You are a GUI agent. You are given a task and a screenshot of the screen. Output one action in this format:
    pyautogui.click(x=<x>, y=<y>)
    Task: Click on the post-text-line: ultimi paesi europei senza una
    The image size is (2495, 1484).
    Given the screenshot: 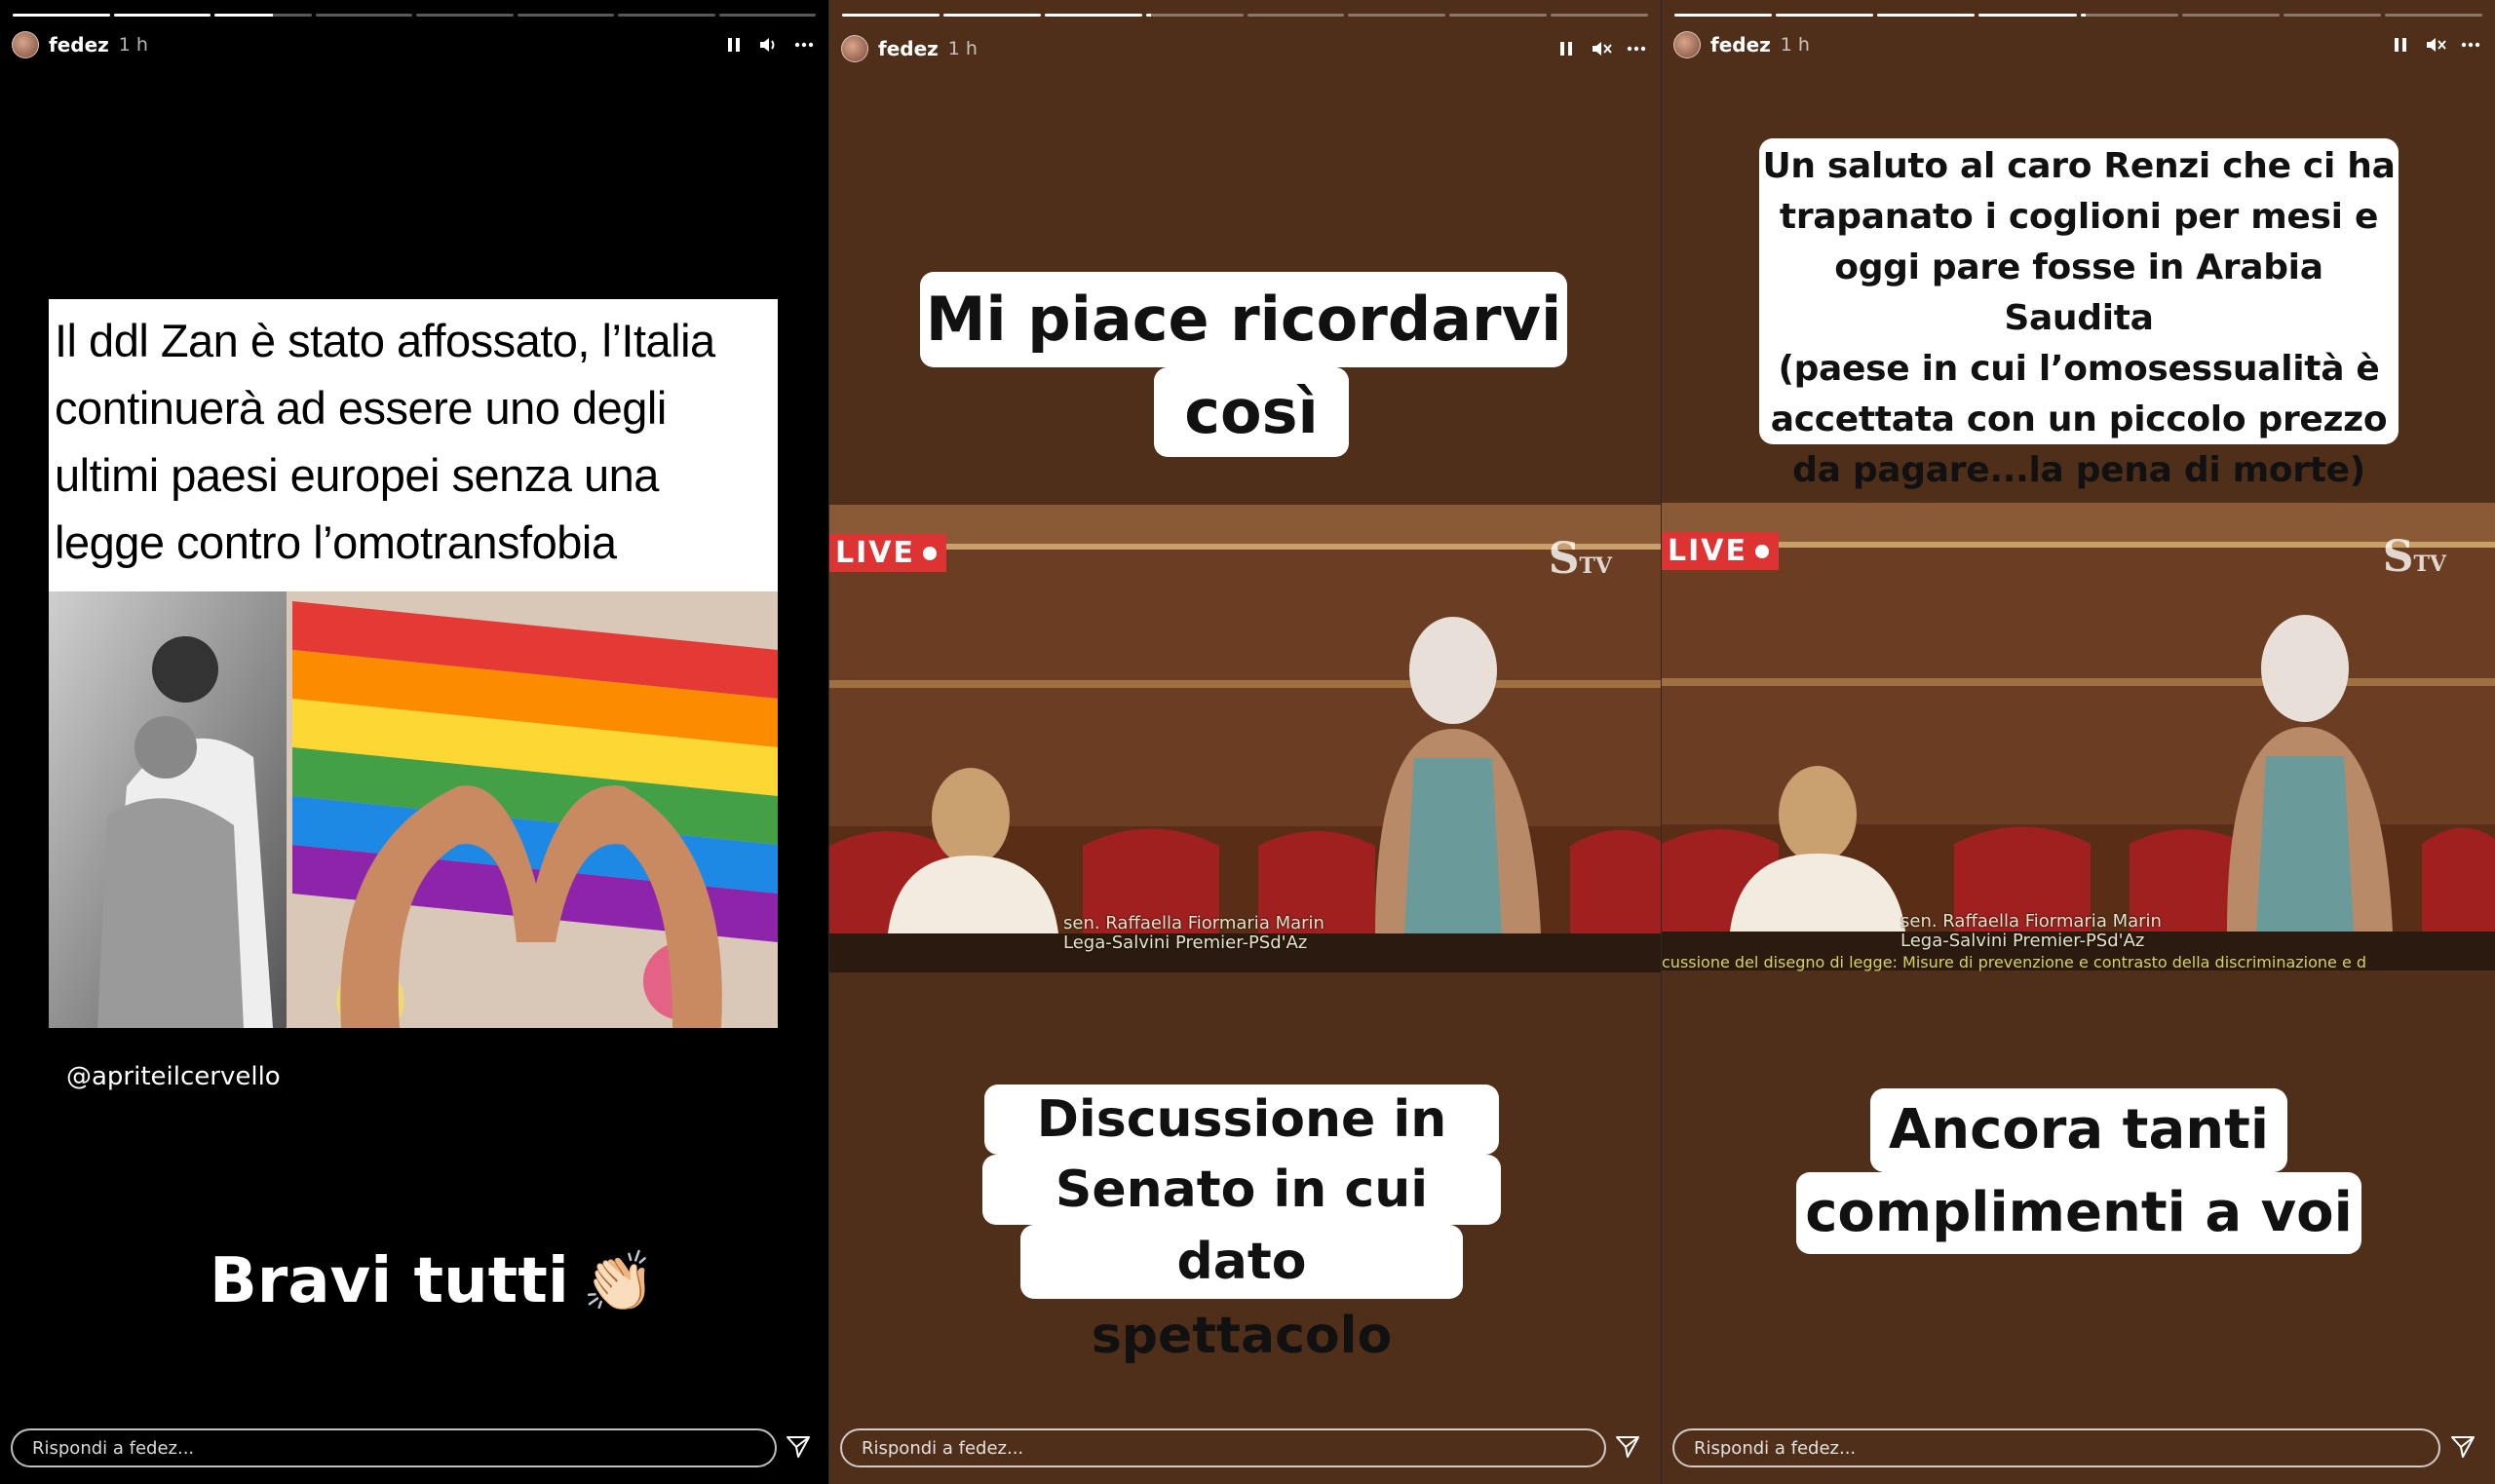 What is the action you would take?
    pyautogui.click(x=357, y=475)
    